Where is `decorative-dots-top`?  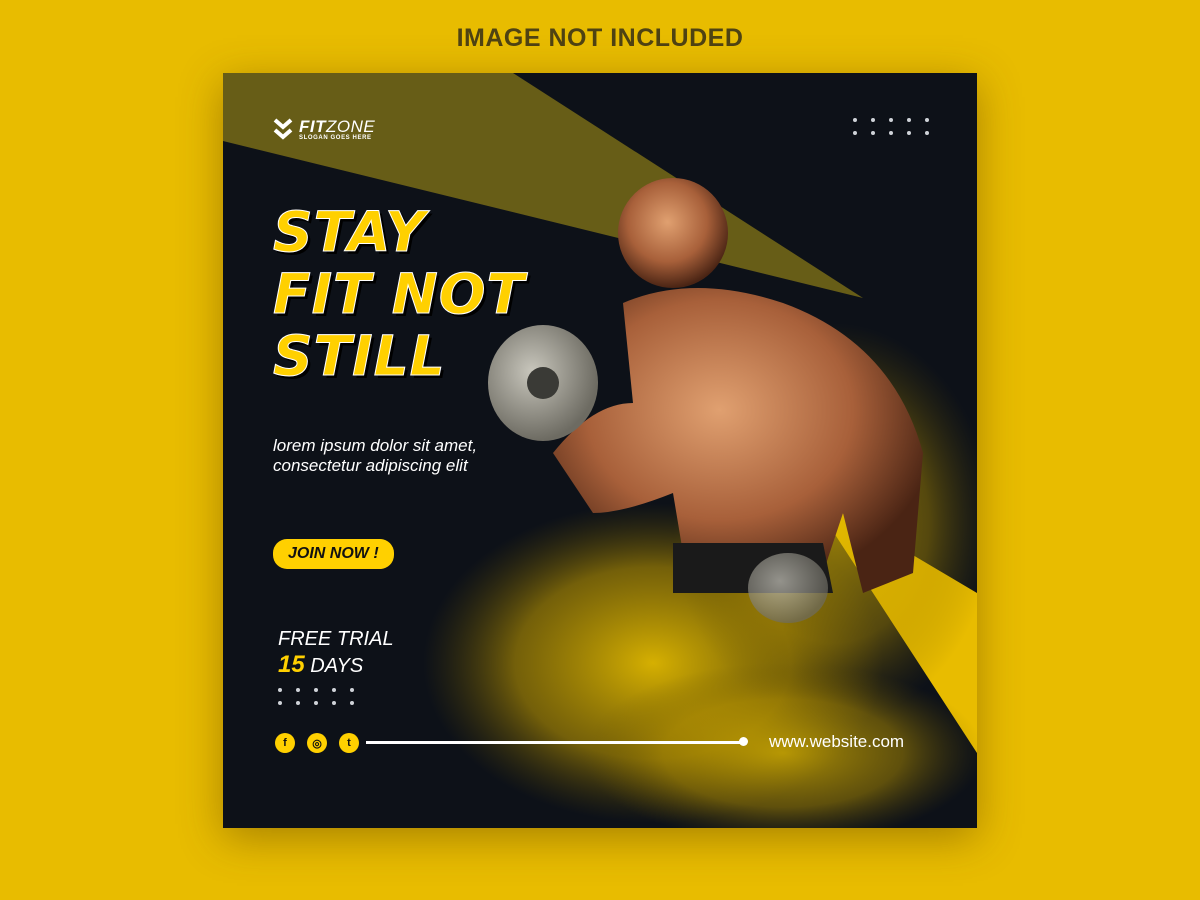 decorative-dots-top is located at coordinates (892, 126).